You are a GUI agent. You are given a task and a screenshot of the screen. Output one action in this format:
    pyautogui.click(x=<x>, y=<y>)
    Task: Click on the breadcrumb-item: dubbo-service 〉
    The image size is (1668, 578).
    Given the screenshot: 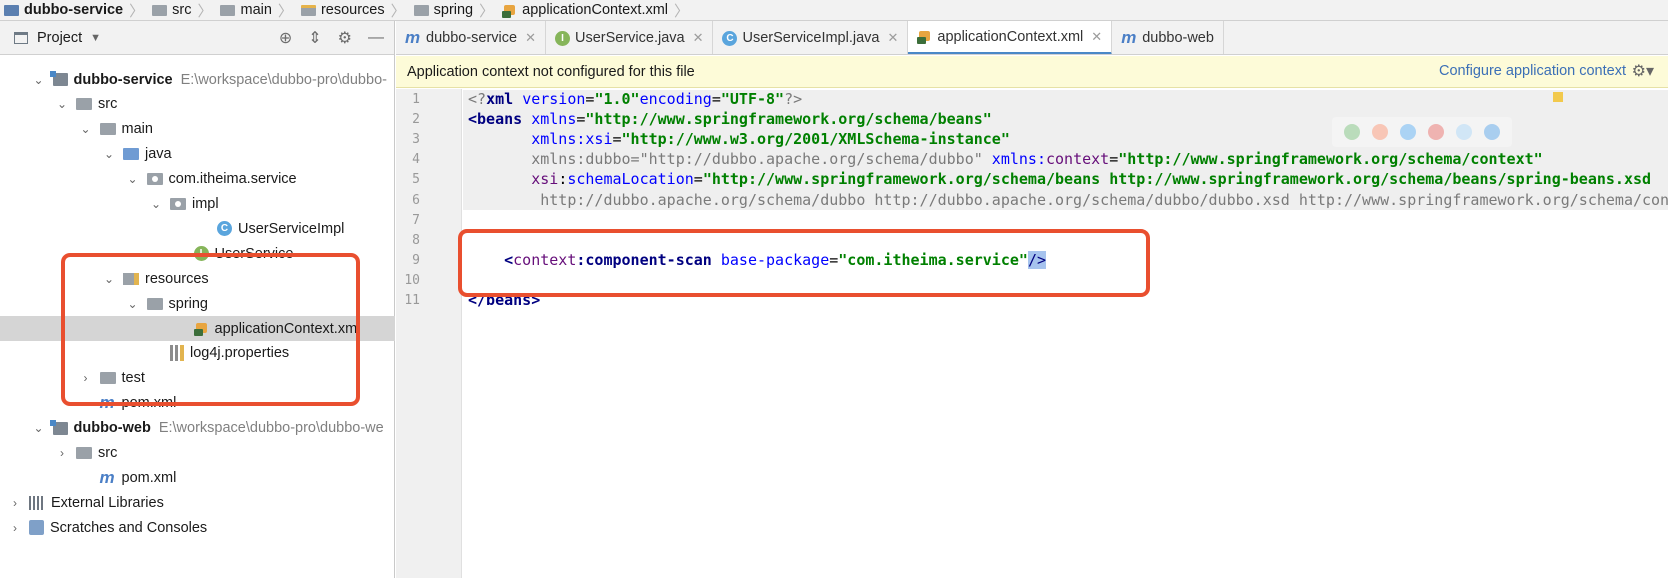 What is the action you would take?
    pyautogui.click(x=74, y=10)
    